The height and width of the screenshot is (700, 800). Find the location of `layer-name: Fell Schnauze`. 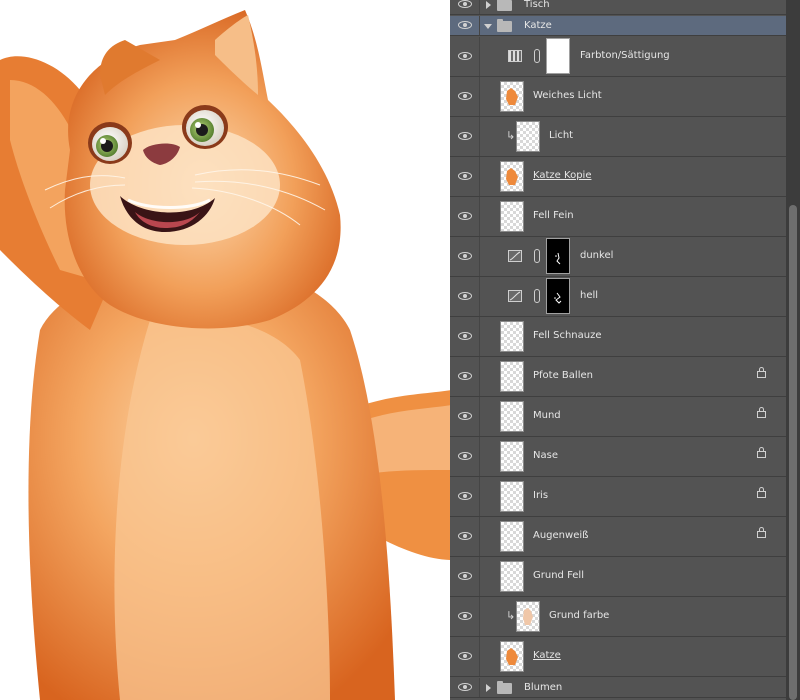

layer-name: Fell Schnauze is located at coordinates (567, 335).